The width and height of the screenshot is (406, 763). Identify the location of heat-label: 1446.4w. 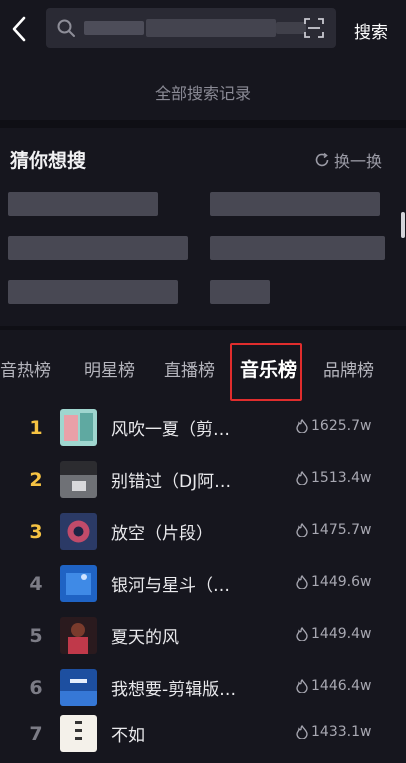
(341, 686).